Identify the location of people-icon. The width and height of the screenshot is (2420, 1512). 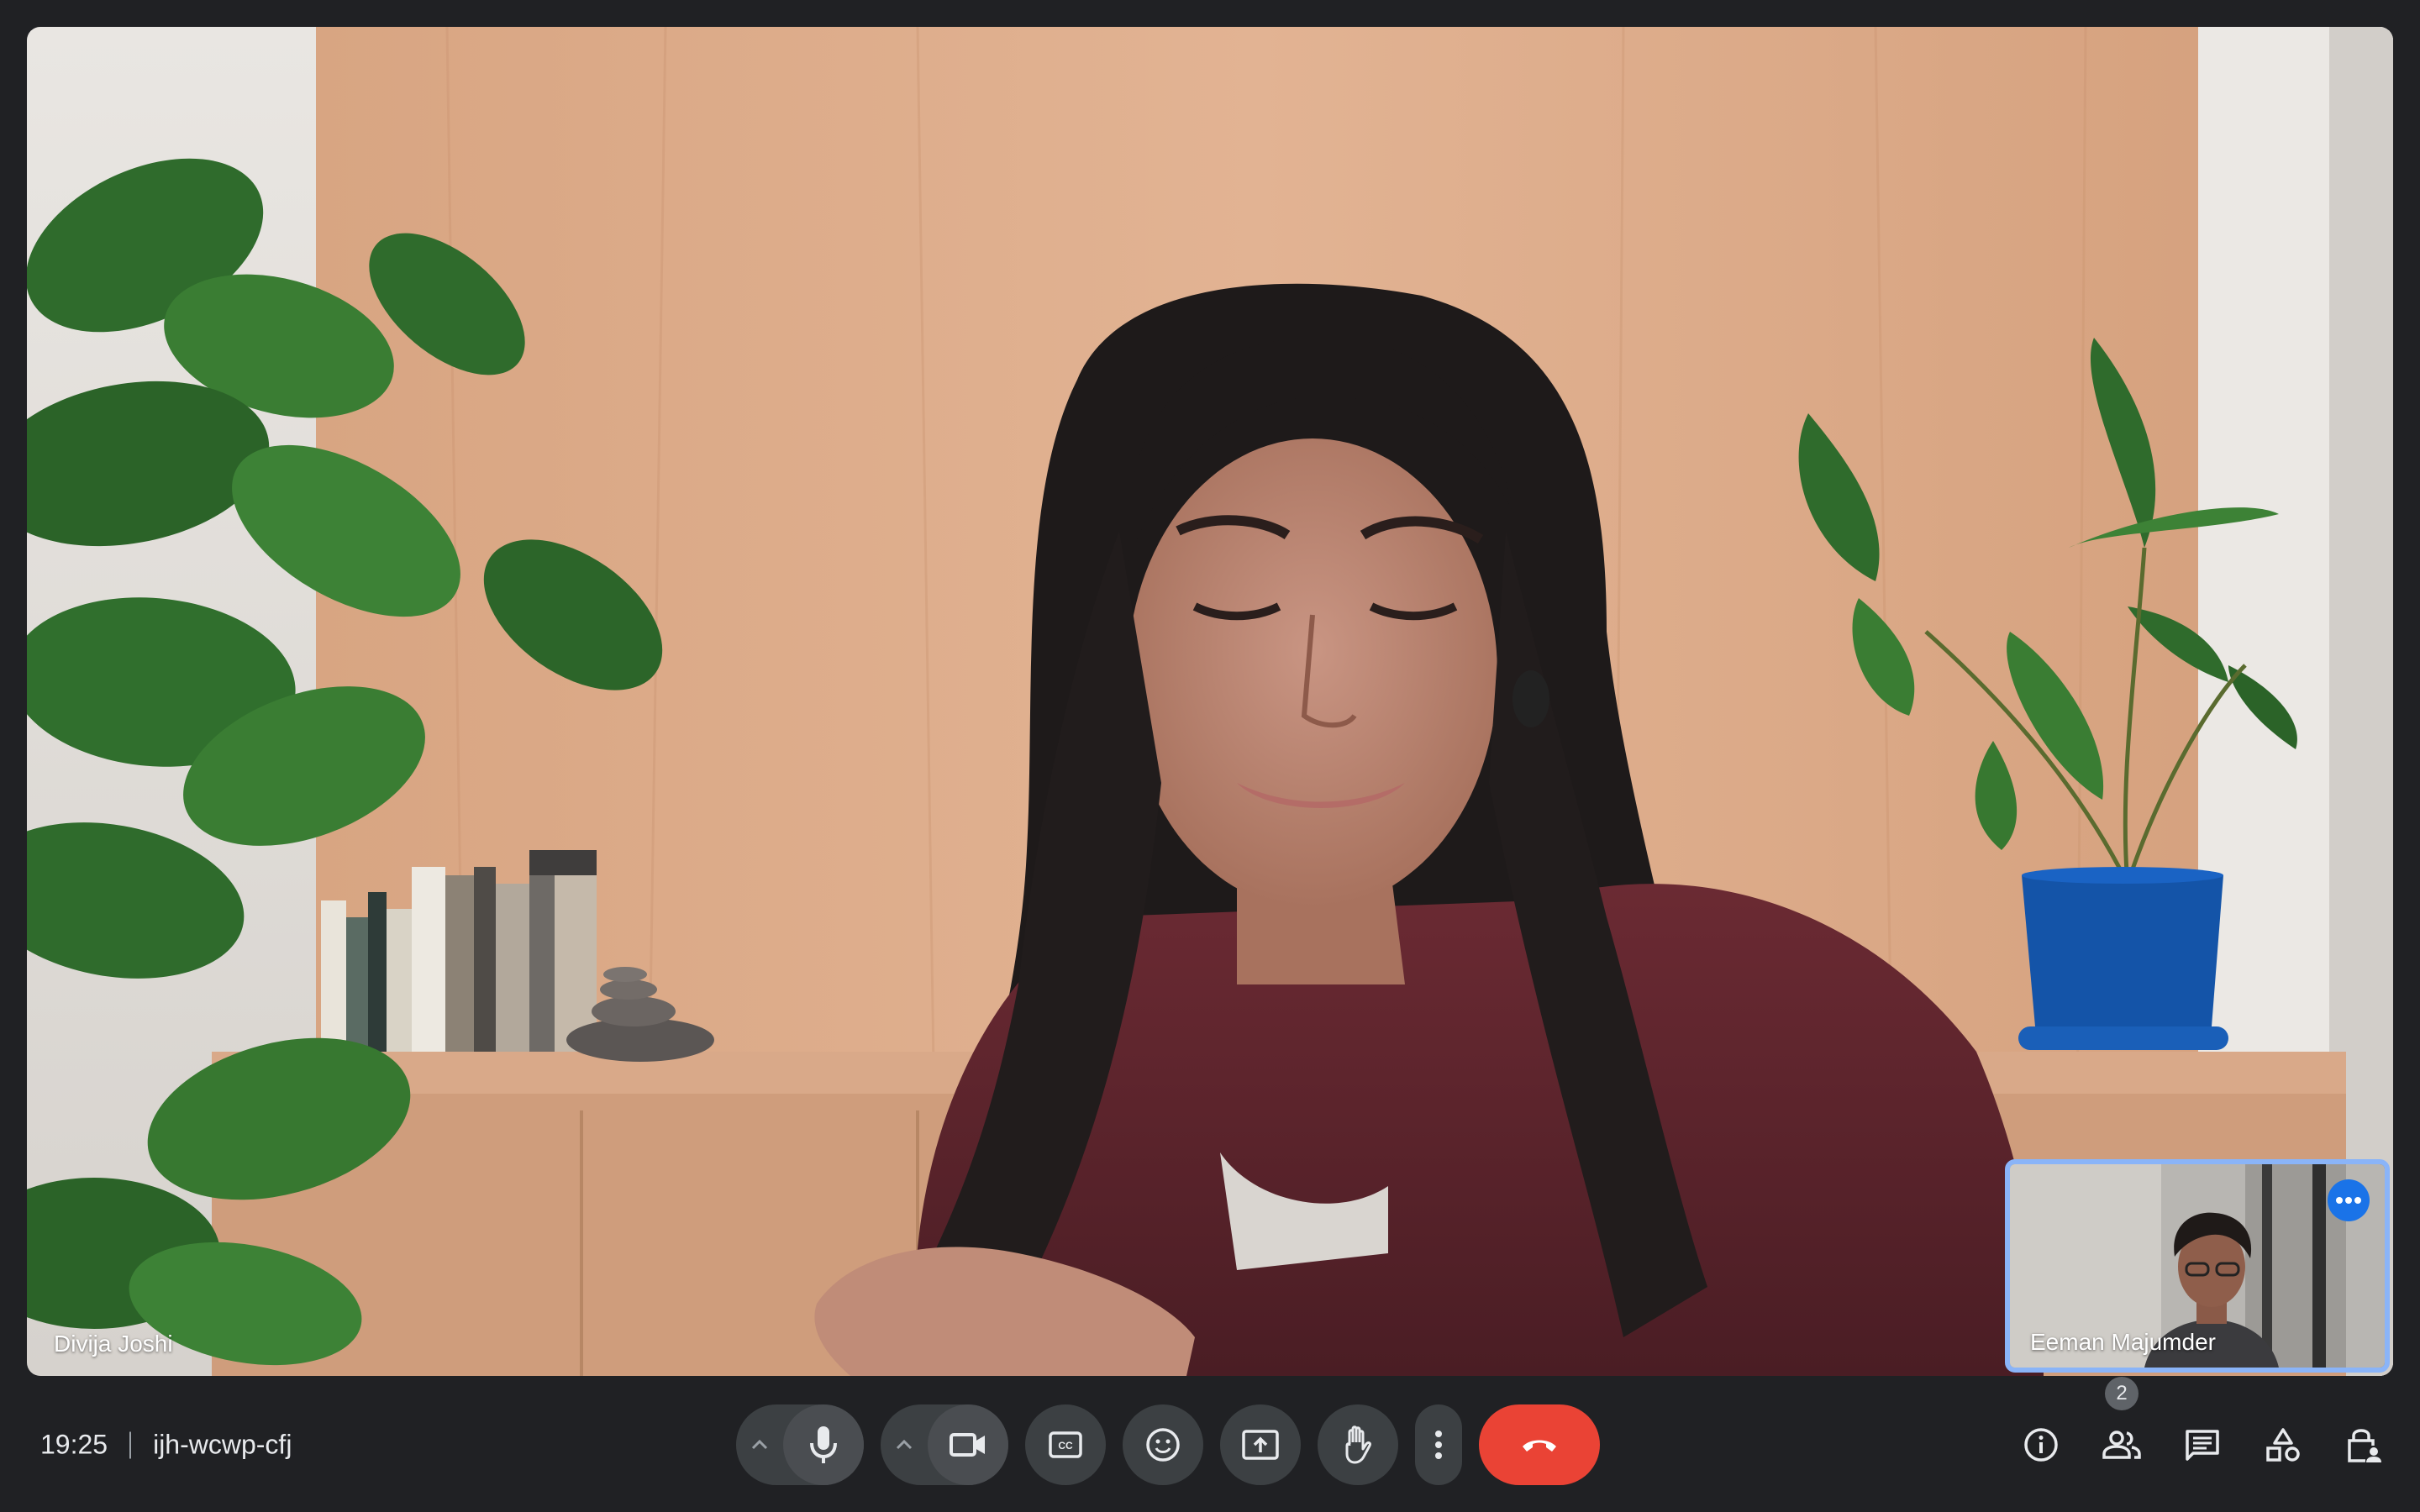
(2121, 1445).